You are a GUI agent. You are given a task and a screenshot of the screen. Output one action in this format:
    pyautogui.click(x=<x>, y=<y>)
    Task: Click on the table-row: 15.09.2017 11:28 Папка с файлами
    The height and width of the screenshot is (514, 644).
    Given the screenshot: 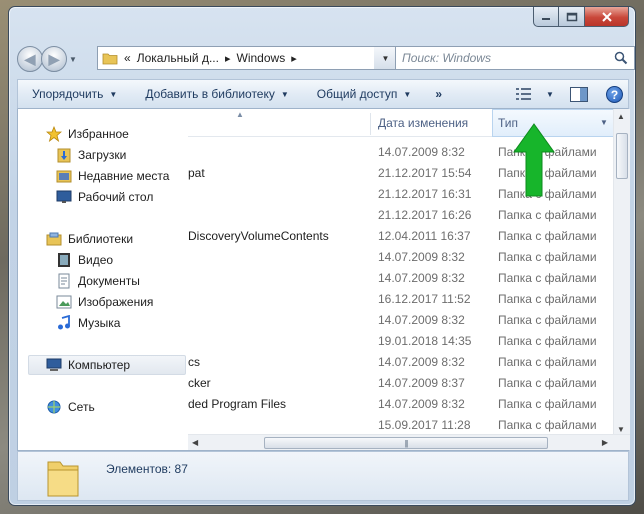 What is the action you would take?
    pyautogui.click(x=409, y=425)
    